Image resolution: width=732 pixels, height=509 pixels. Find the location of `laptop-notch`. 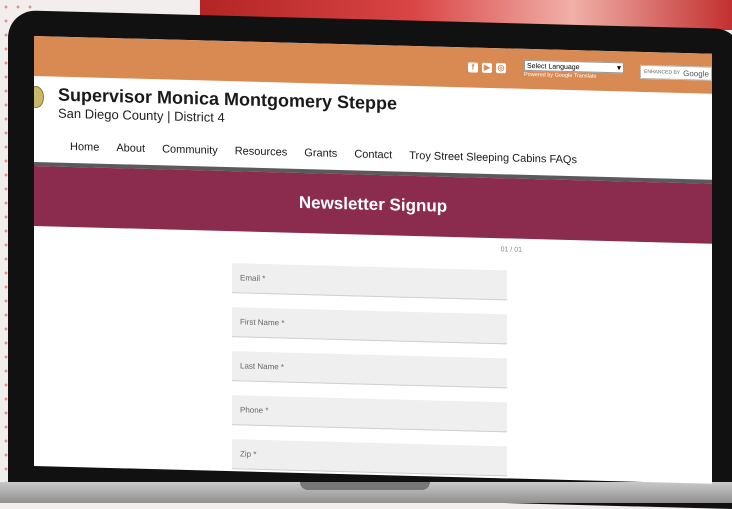

laptop-notch is located at coordinates (365, 486).